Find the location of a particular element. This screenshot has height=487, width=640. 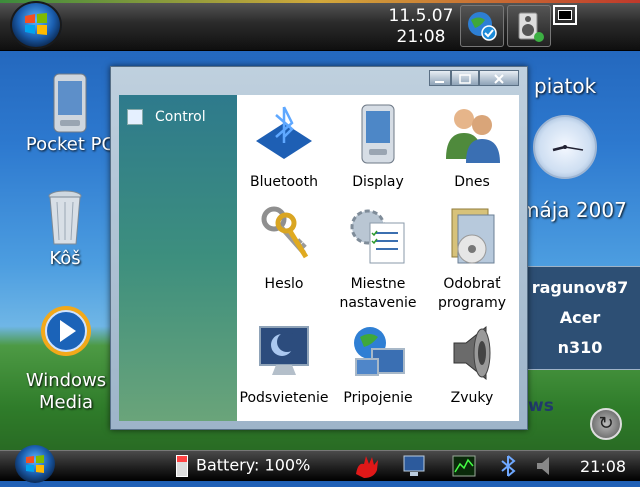

item-zvuky: Zvuky is located at coordinates (472, 365).